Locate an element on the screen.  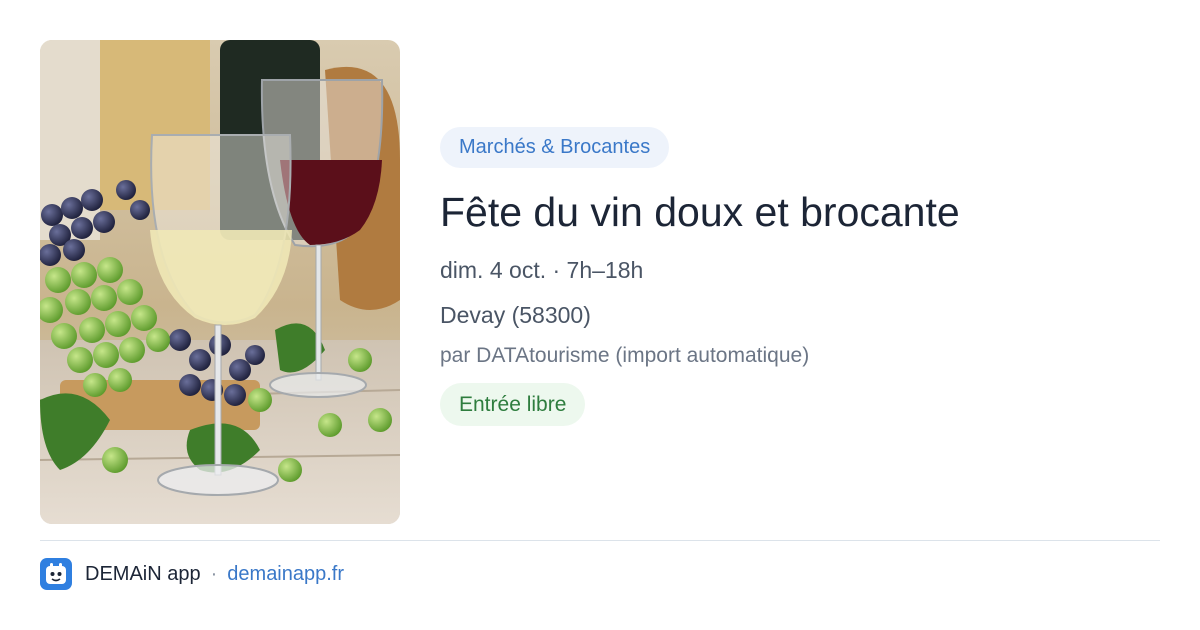
footer-divider is located at coordinates (600, 540).